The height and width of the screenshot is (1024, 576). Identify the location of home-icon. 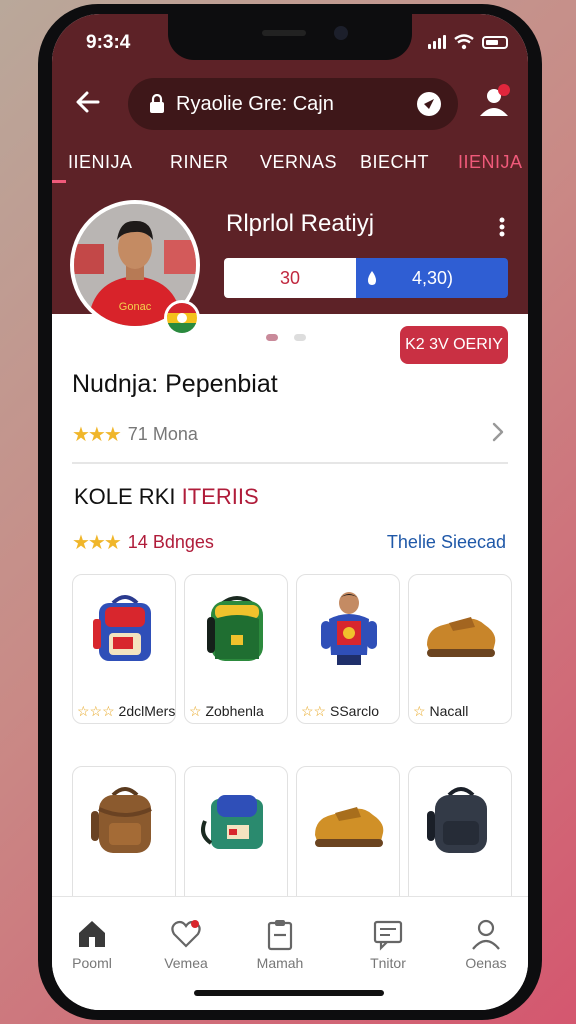
(92, 934).